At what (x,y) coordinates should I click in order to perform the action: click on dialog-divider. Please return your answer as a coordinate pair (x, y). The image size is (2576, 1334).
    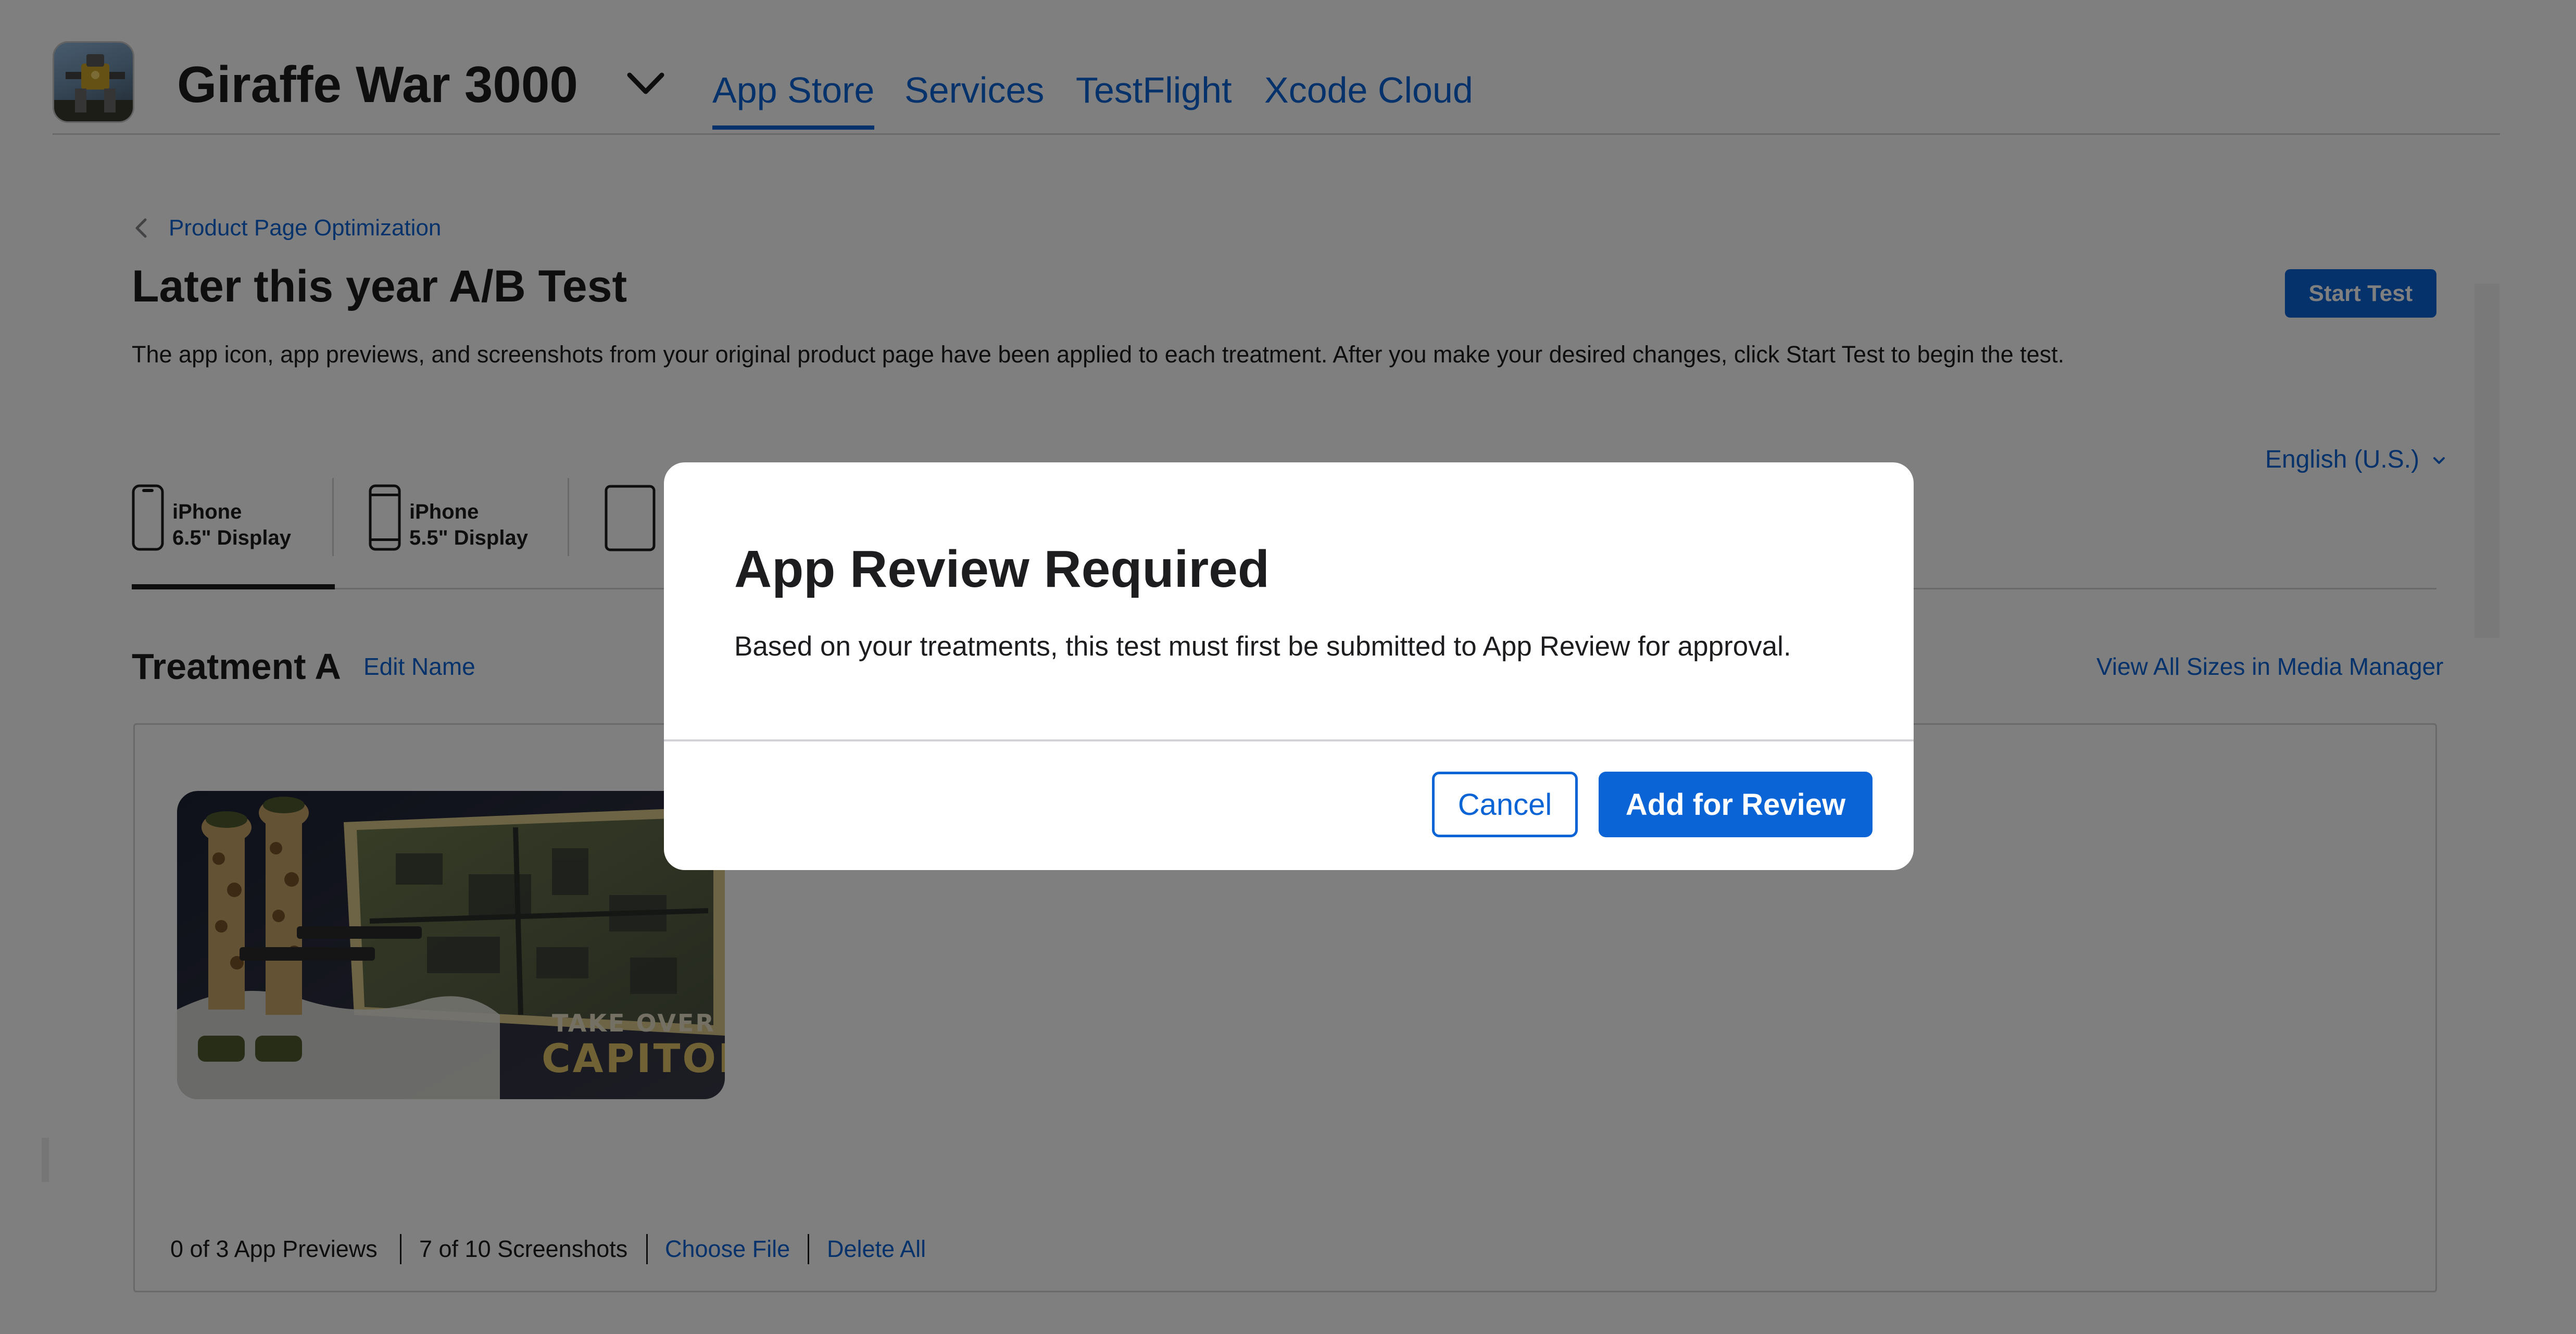
    Looking at the image, I should click on (1289, 740).